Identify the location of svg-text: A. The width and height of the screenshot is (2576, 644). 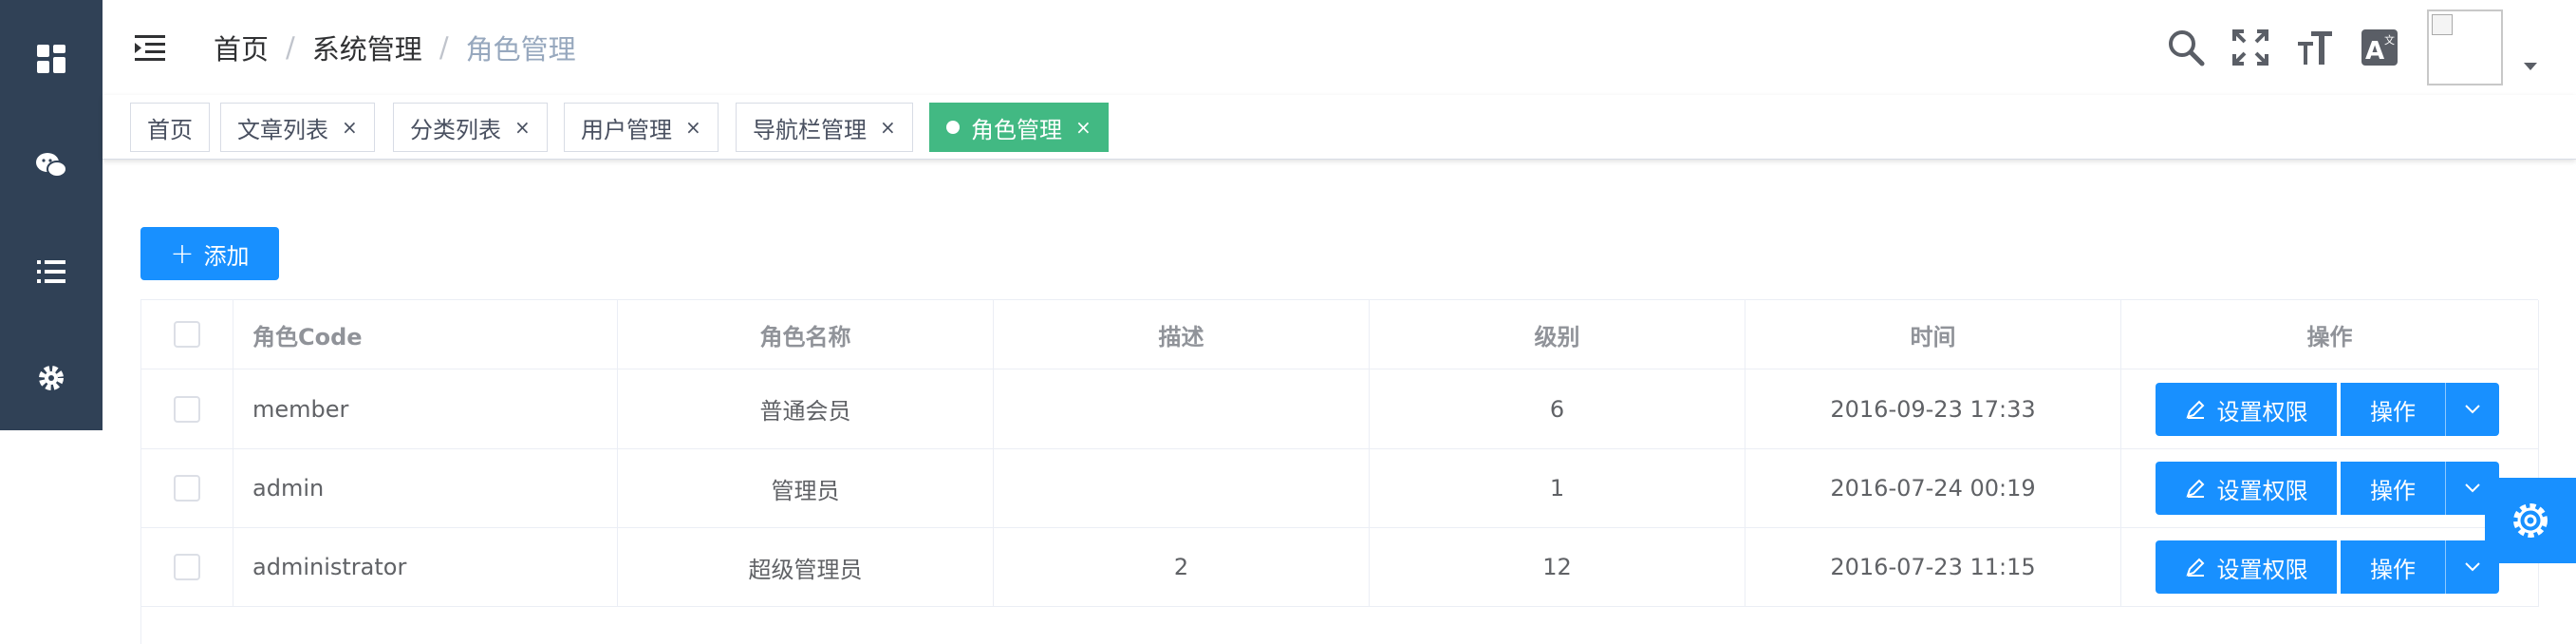
(2375, 51).